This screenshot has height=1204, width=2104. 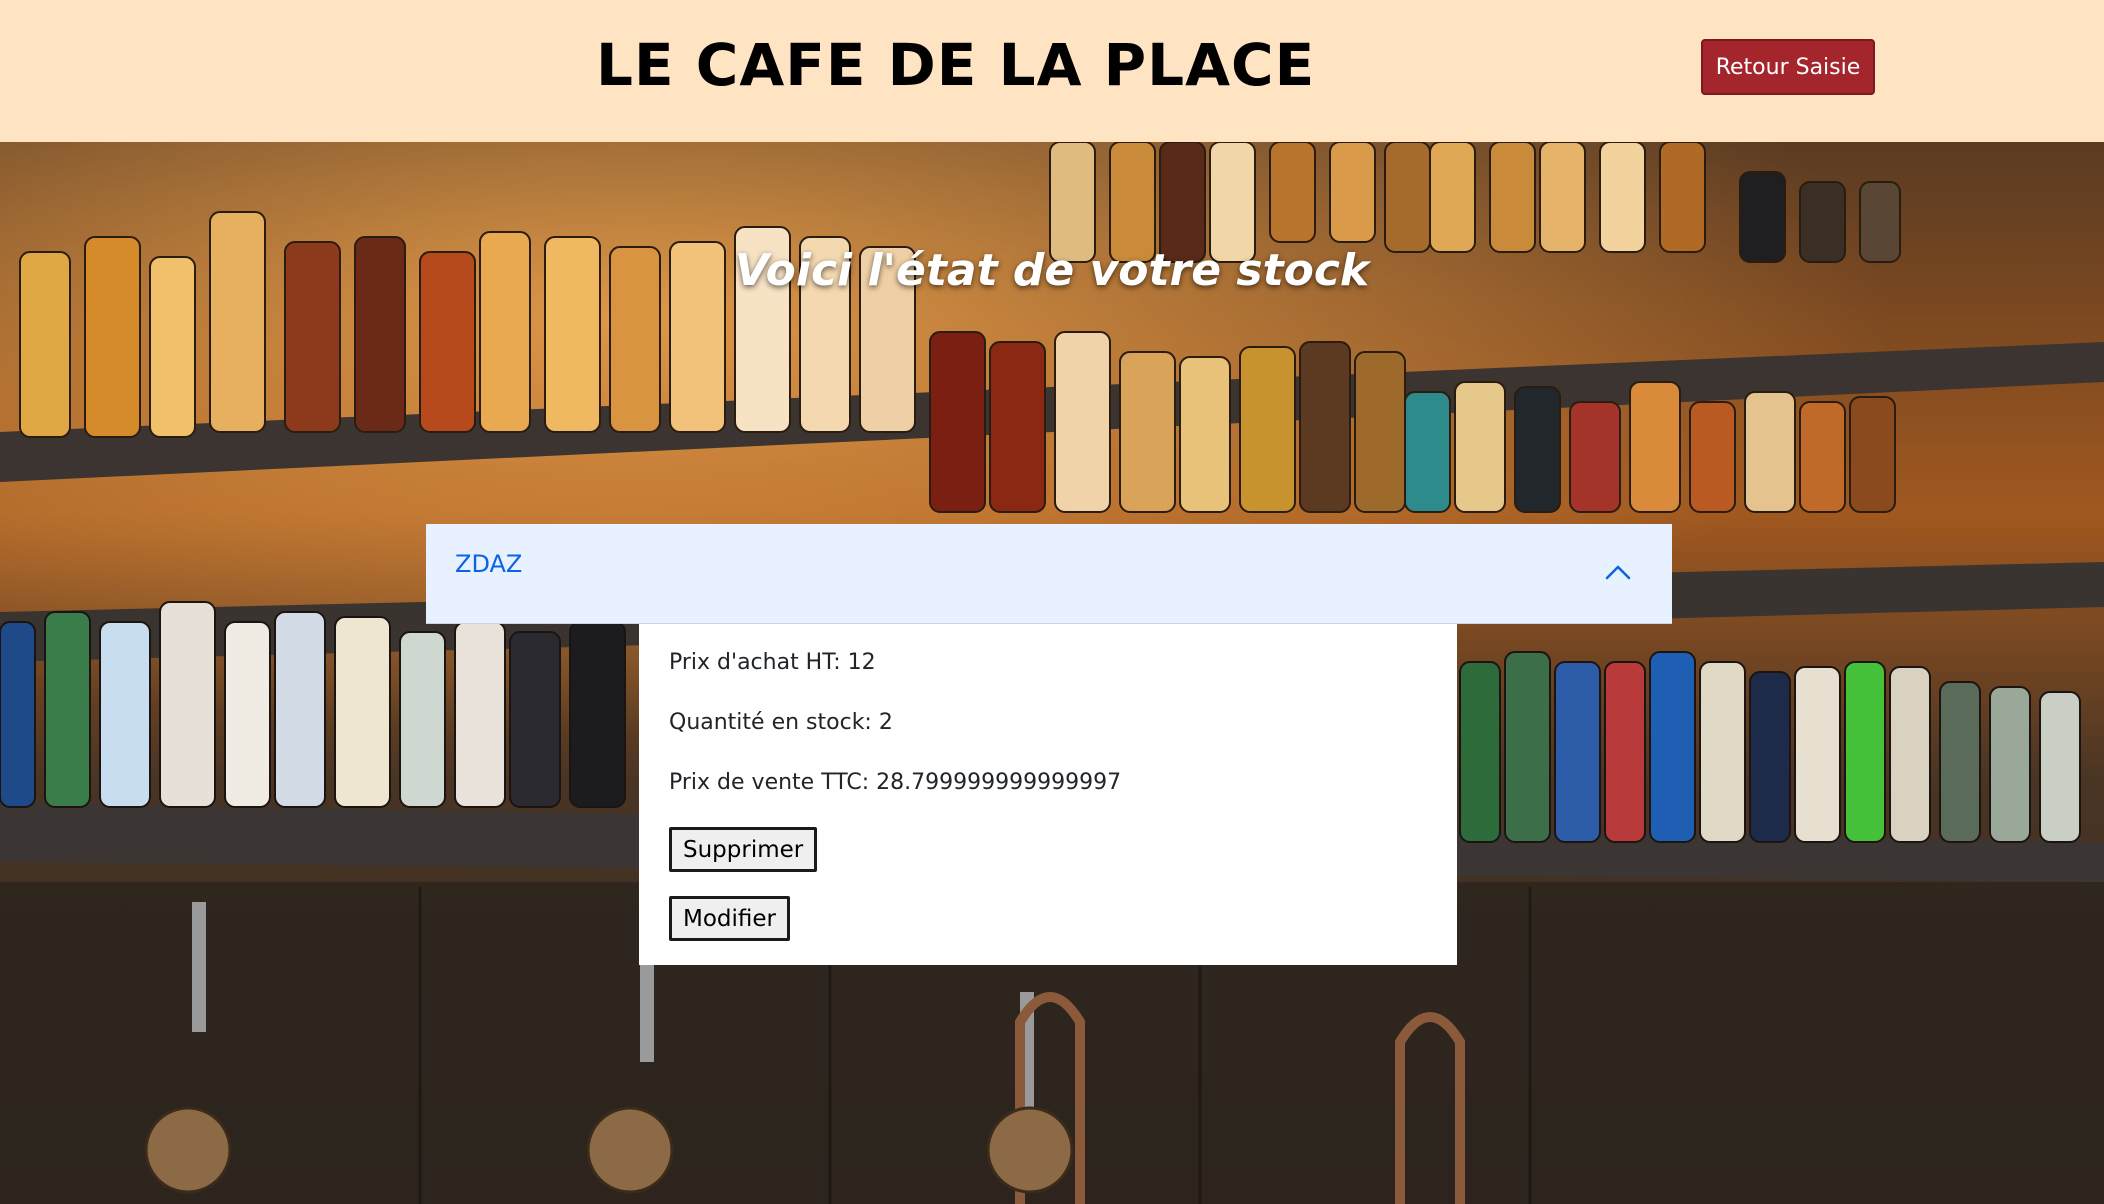 What do you see at coordinates (1052, 270) in the screenshot?
I see `stock-heading: Voici l'état de votre stock` at bounding box center [1052, 270].